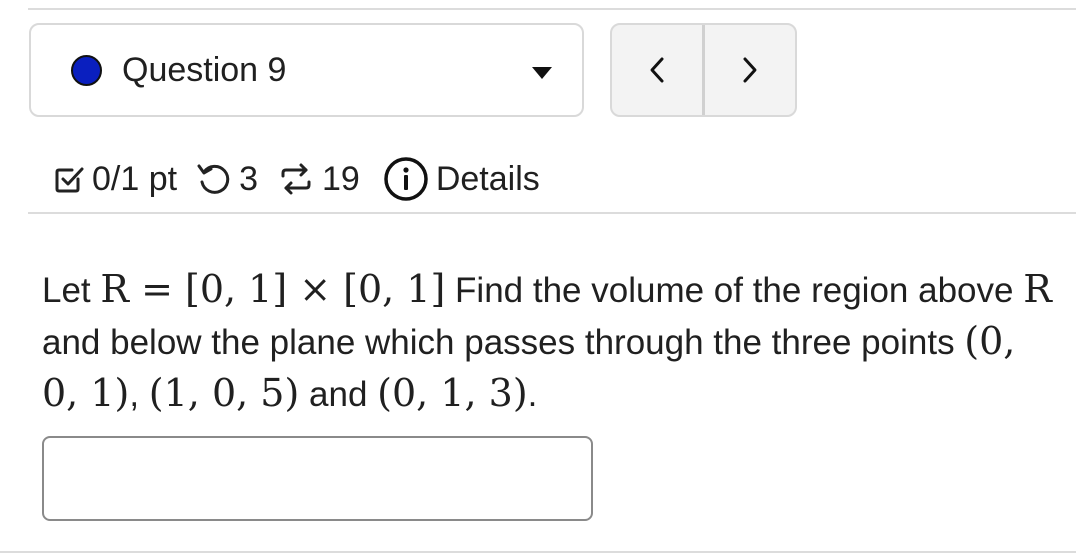  What do you see at coordinates (273, 289) in the screenshot?
I see `math-region-definition: R = [0, 1] × [0, 1]` at bounding box center [273, 289].